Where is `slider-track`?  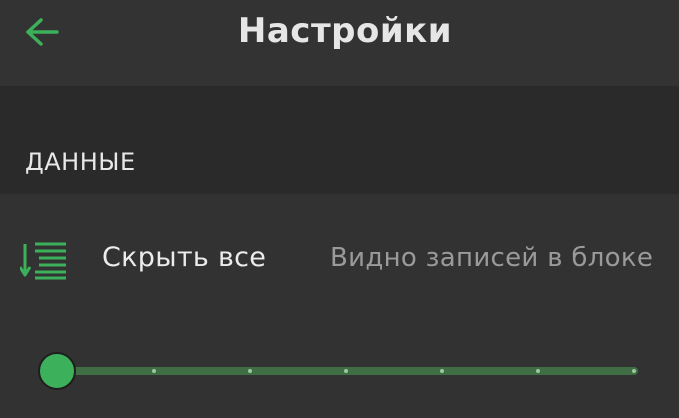
slider-track is located at coordinates (348, 371).